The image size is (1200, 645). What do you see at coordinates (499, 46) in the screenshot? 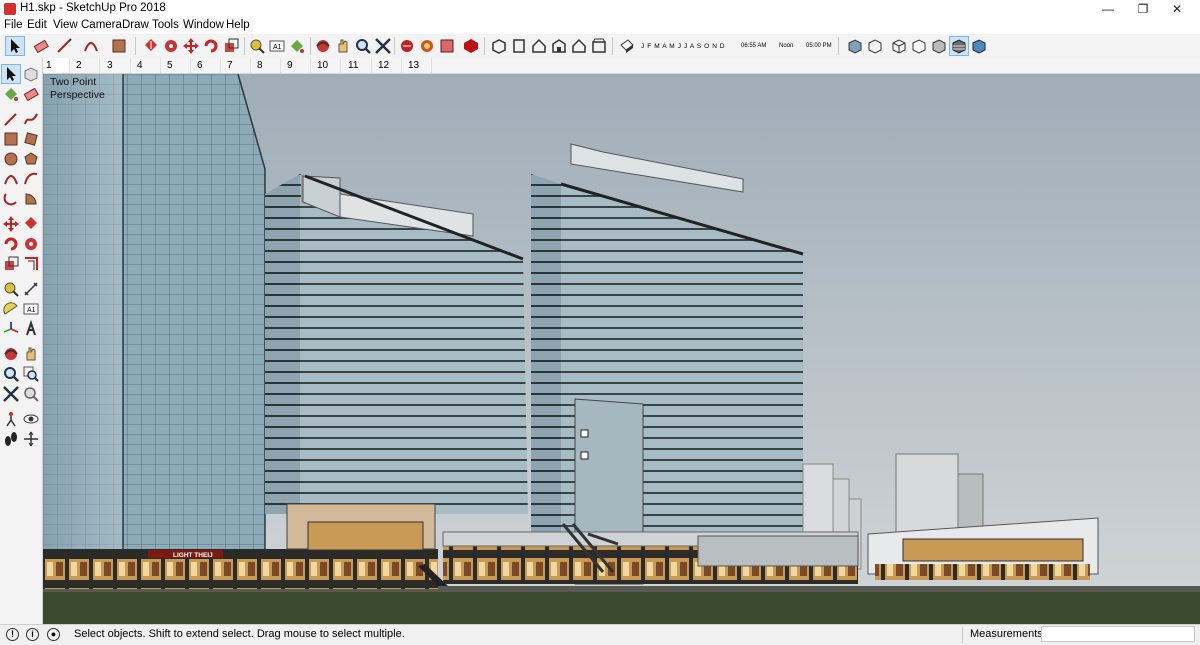
I see `iso-view-icon` at bounding box center [499, 46].